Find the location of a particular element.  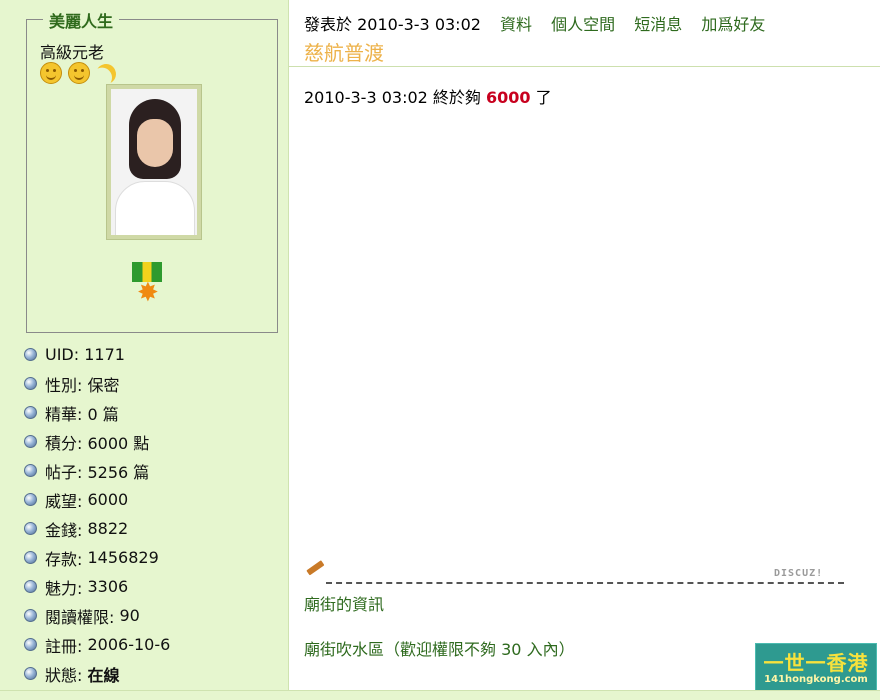

signature-link-info: 廟街的資訊 is located at coordinates (344, 603).